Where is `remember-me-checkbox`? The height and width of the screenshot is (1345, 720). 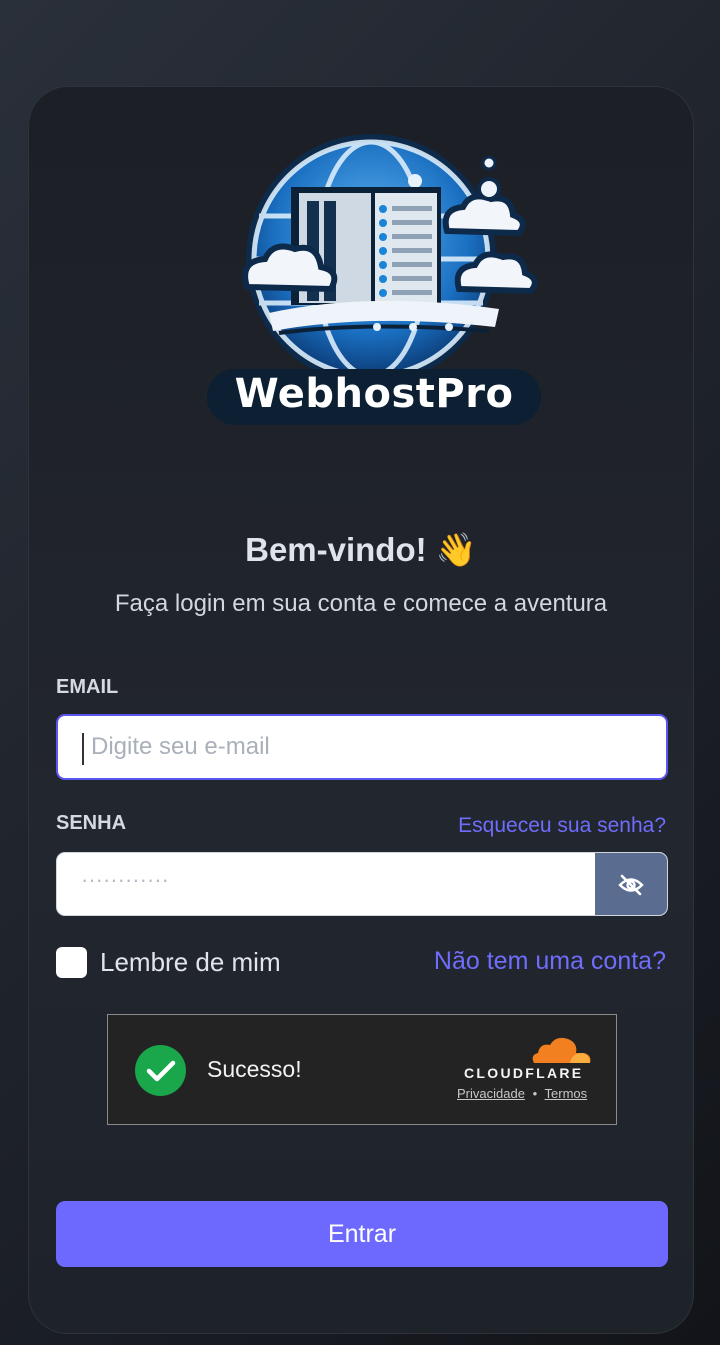 remember-me-checkbox is located at coordinates (71, 962).